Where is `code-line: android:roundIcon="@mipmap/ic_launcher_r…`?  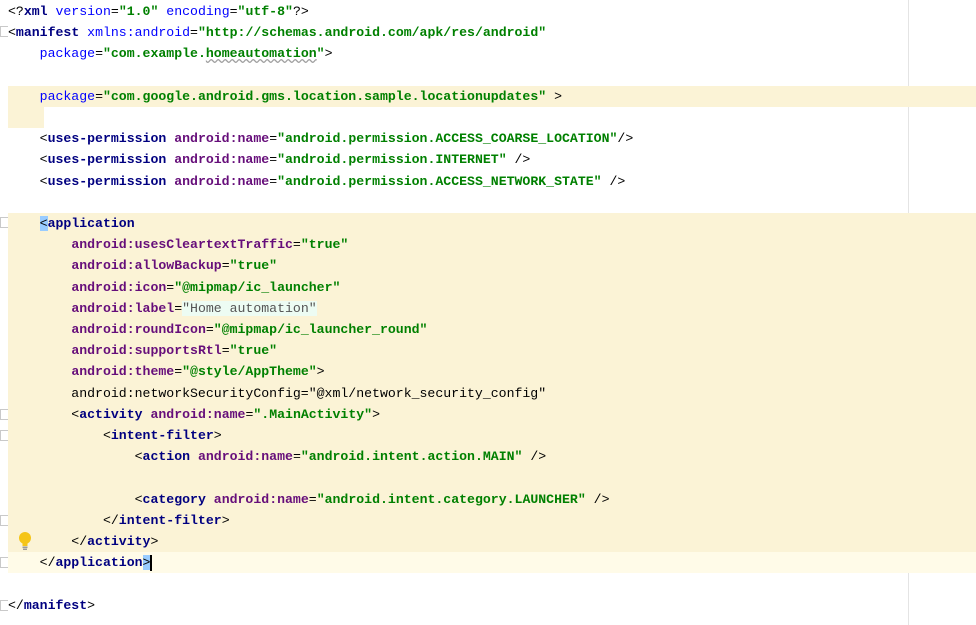
code-line: android:roundIcon="@mipmap/ic_launcher_r… is located at coordinates (492, 330).